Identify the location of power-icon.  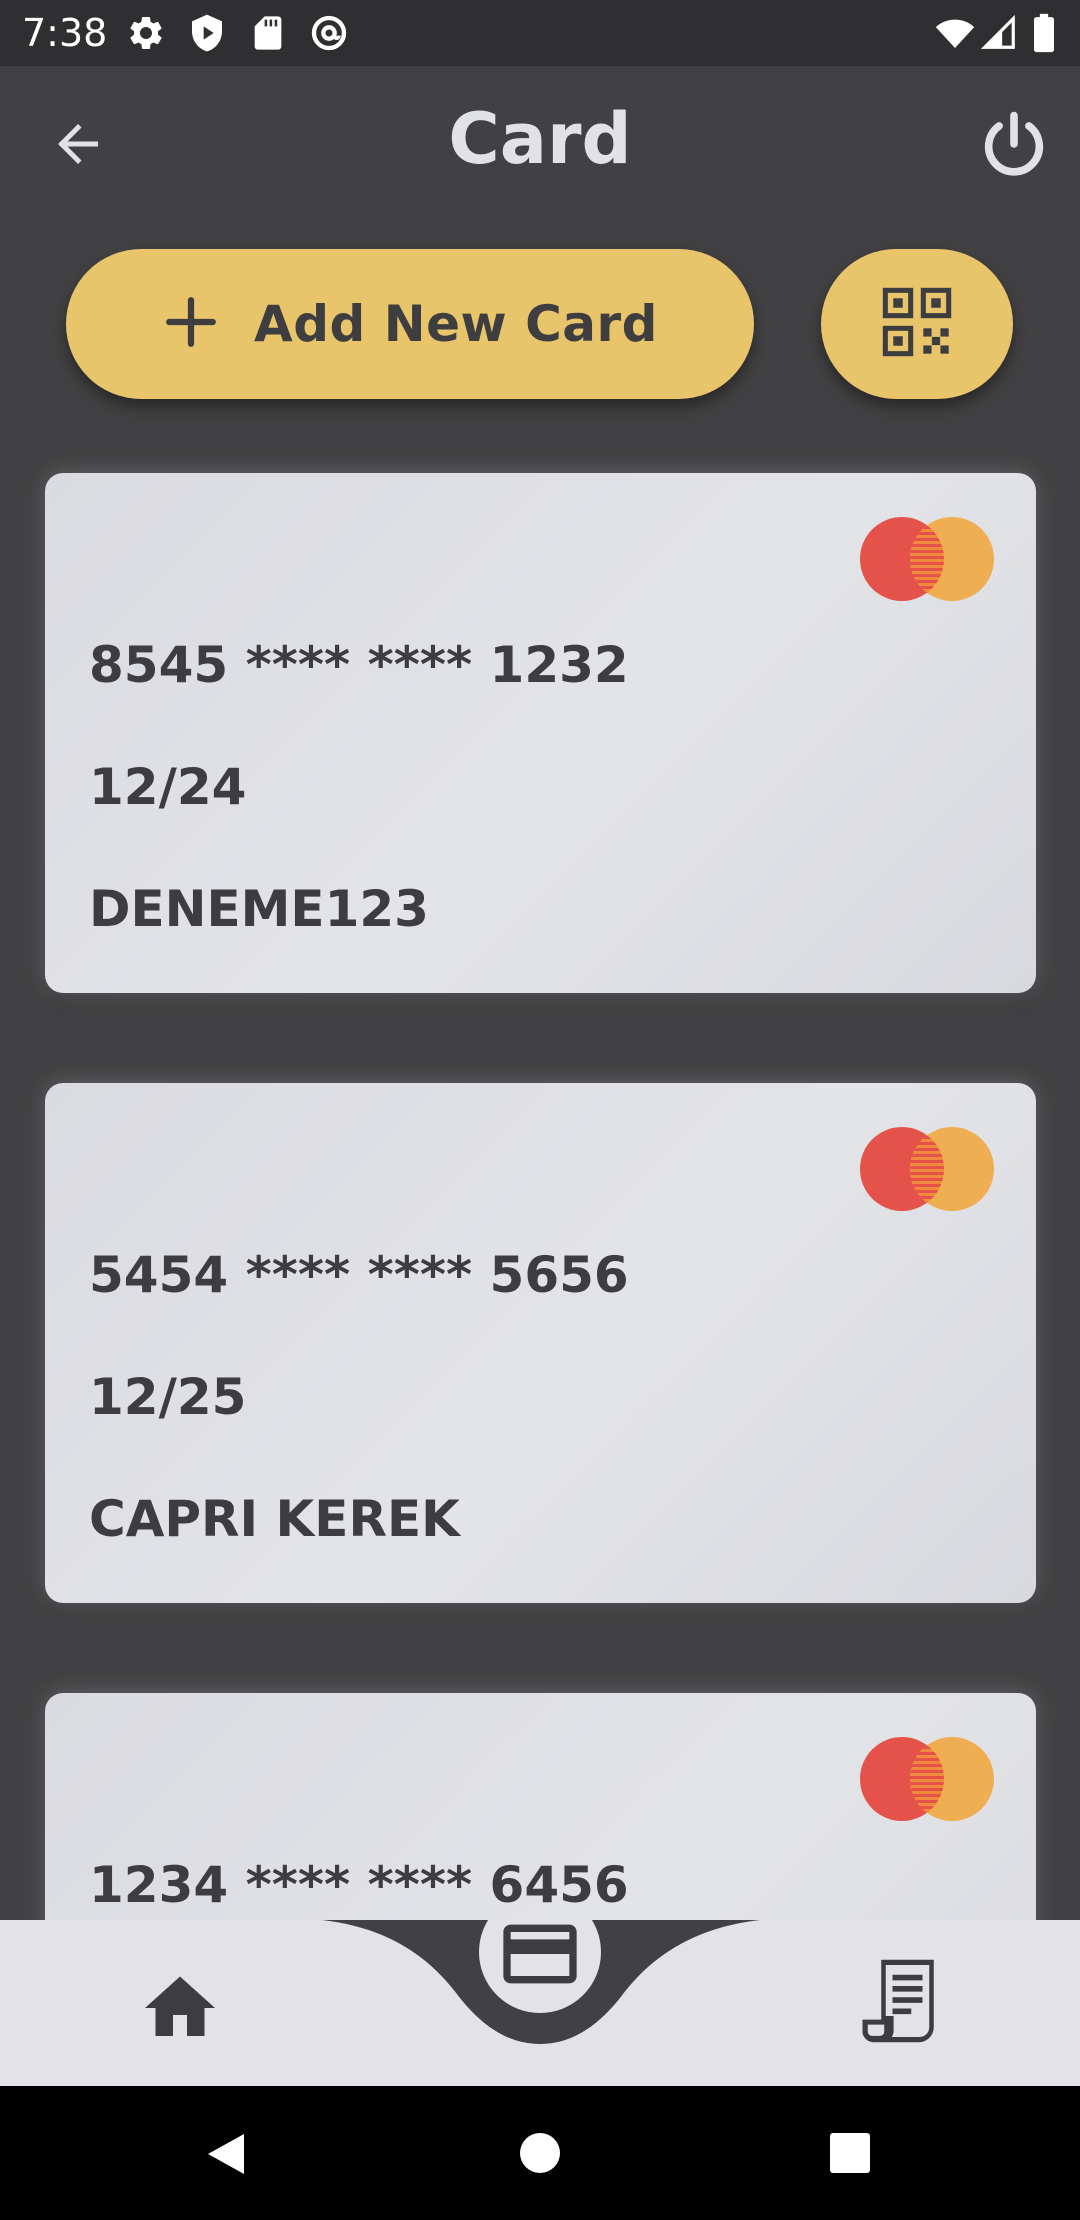
(1014, 146).